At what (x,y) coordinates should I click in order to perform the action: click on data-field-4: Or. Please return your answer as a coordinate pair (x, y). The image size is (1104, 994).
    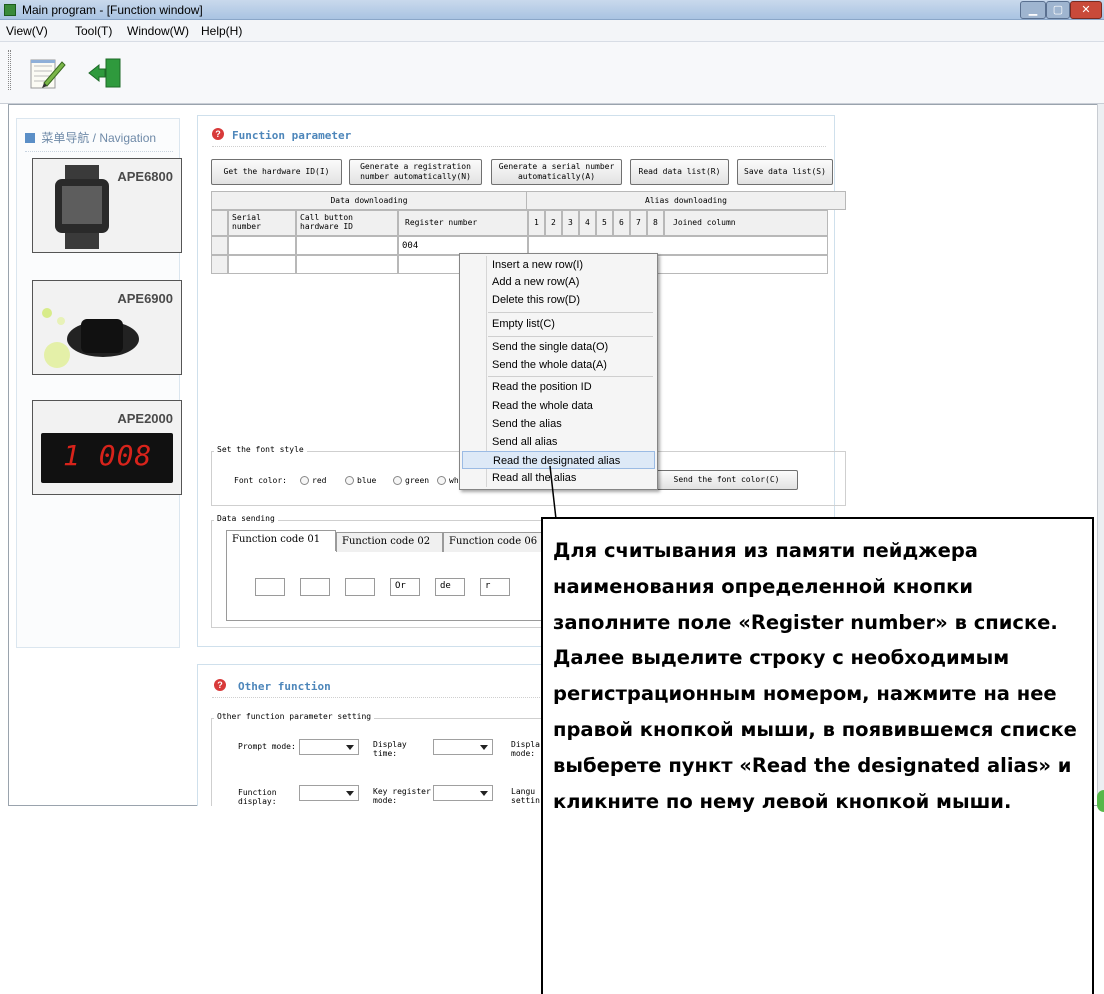
    Looking at the image, I should click on (405, 587).